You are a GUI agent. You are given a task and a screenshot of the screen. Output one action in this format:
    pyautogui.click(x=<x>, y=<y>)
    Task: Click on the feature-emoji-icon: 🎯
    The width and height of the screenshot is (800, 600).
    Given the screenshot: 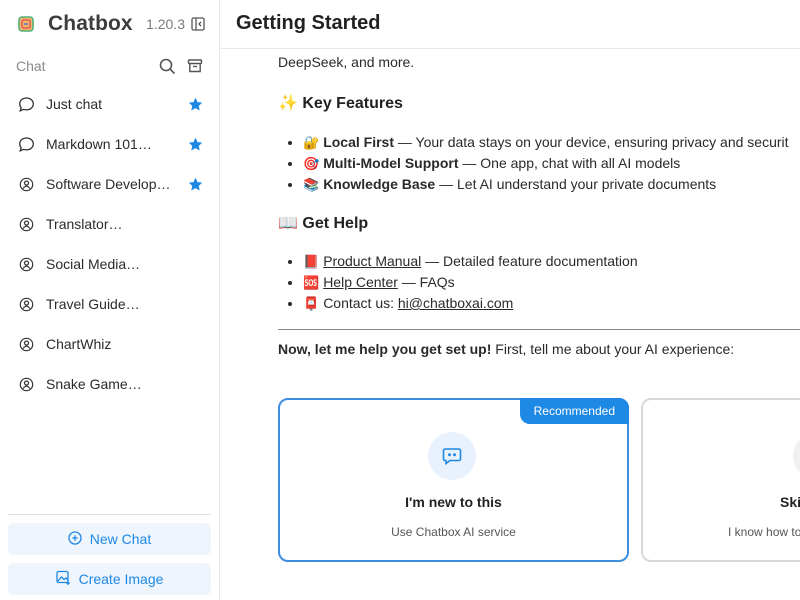 What is the action you would take?
    pyautogui.click(x=311, y=163)
    